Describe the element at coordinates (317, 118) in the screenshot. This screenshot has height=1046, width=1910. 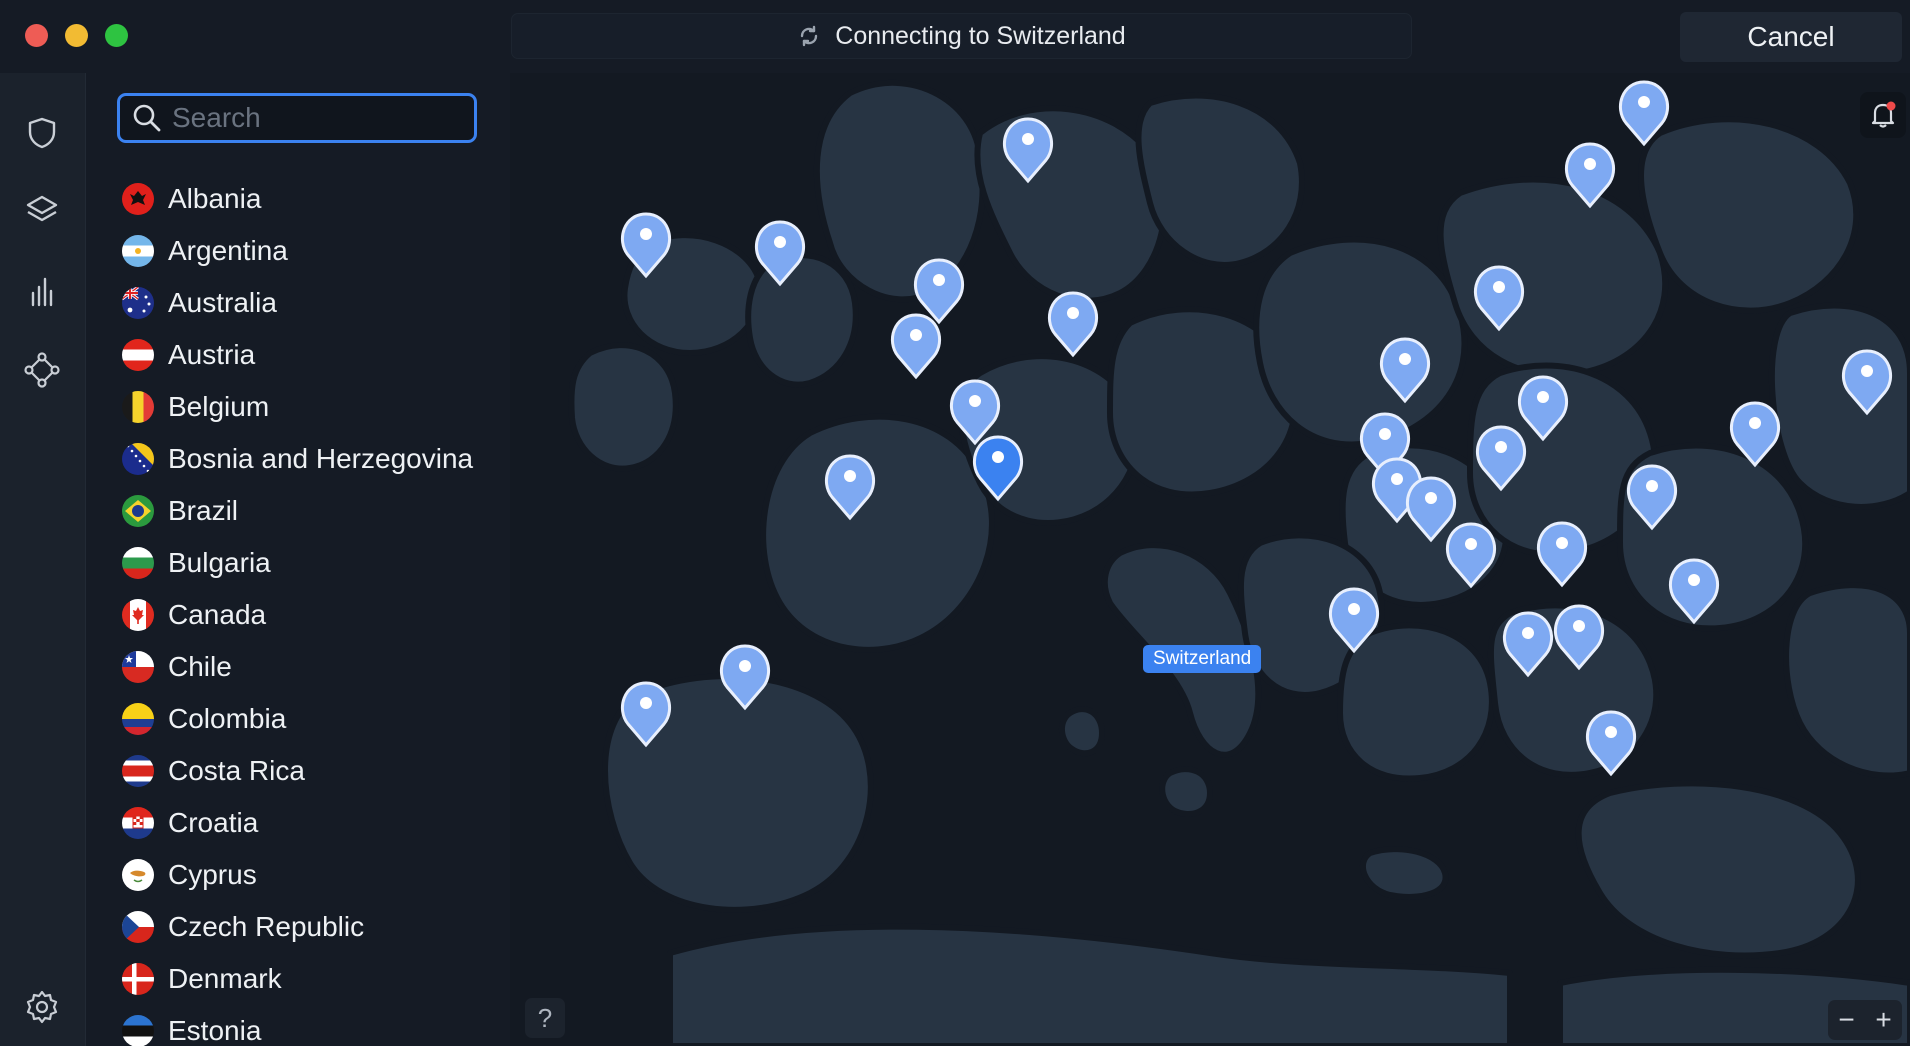
I see `search-input` at that location.